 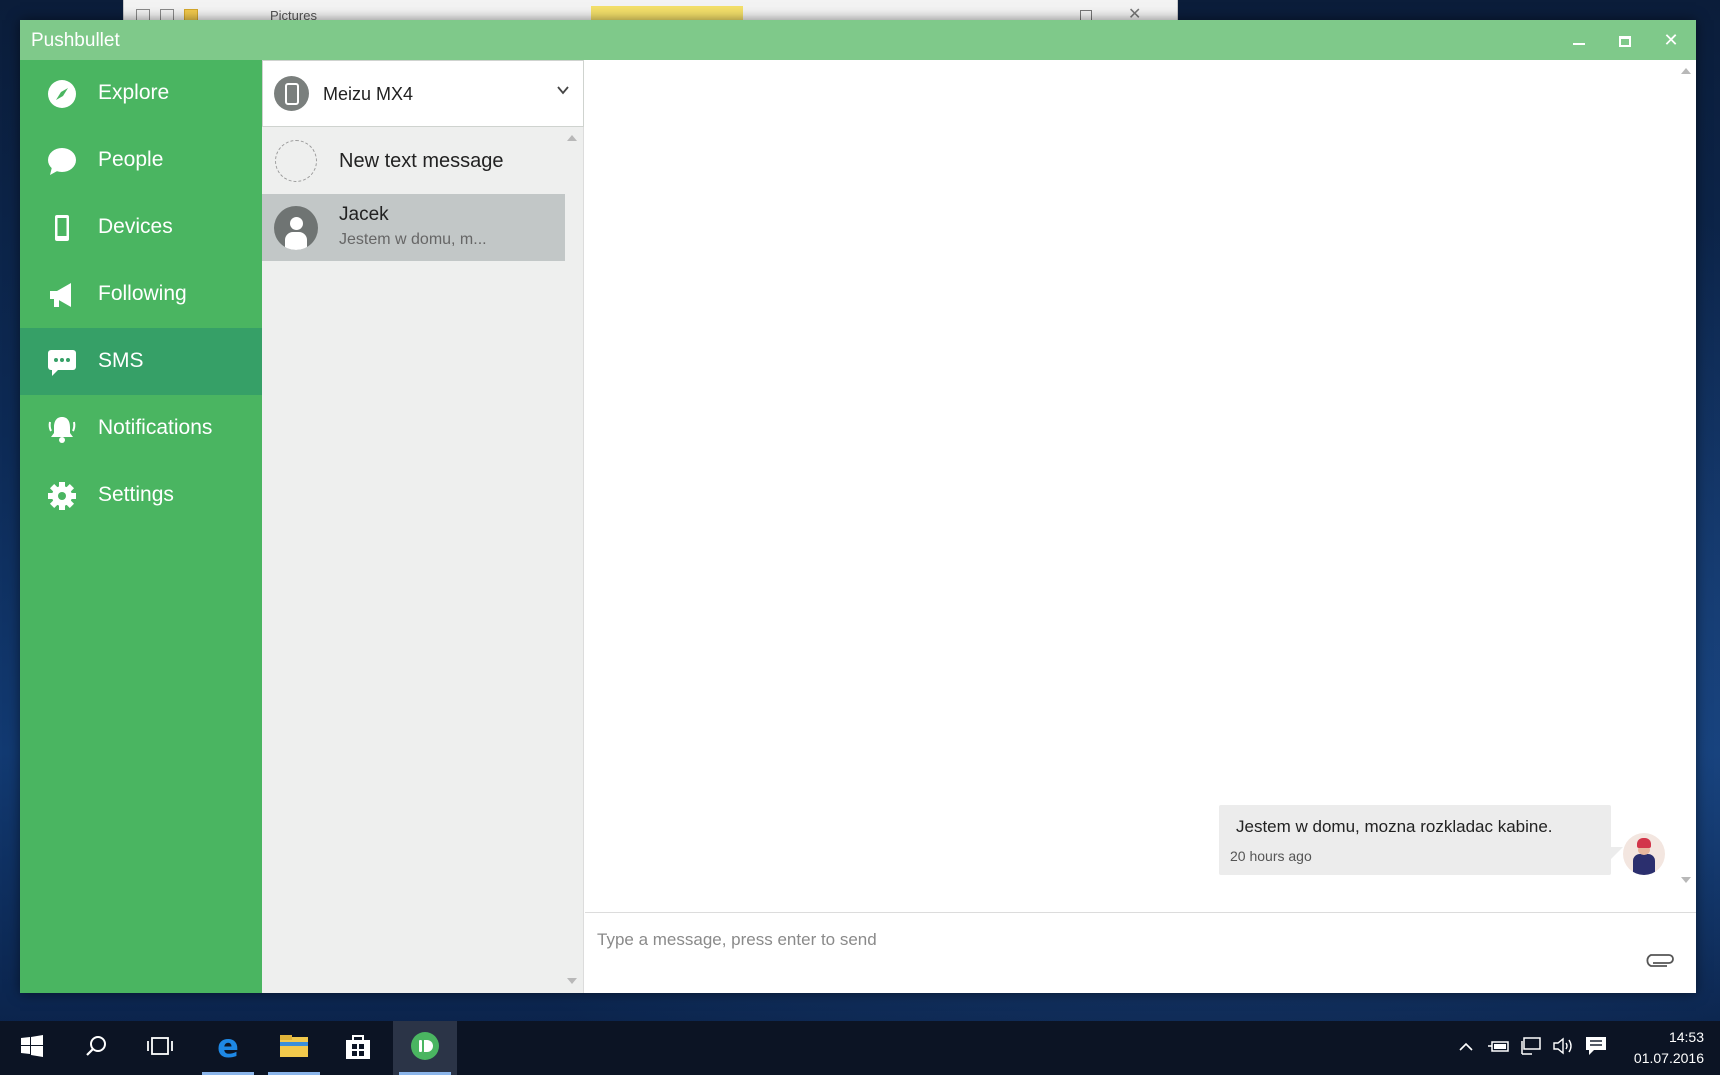 I want to click on app-title: Pushbullet, so click(x=75, y=40).